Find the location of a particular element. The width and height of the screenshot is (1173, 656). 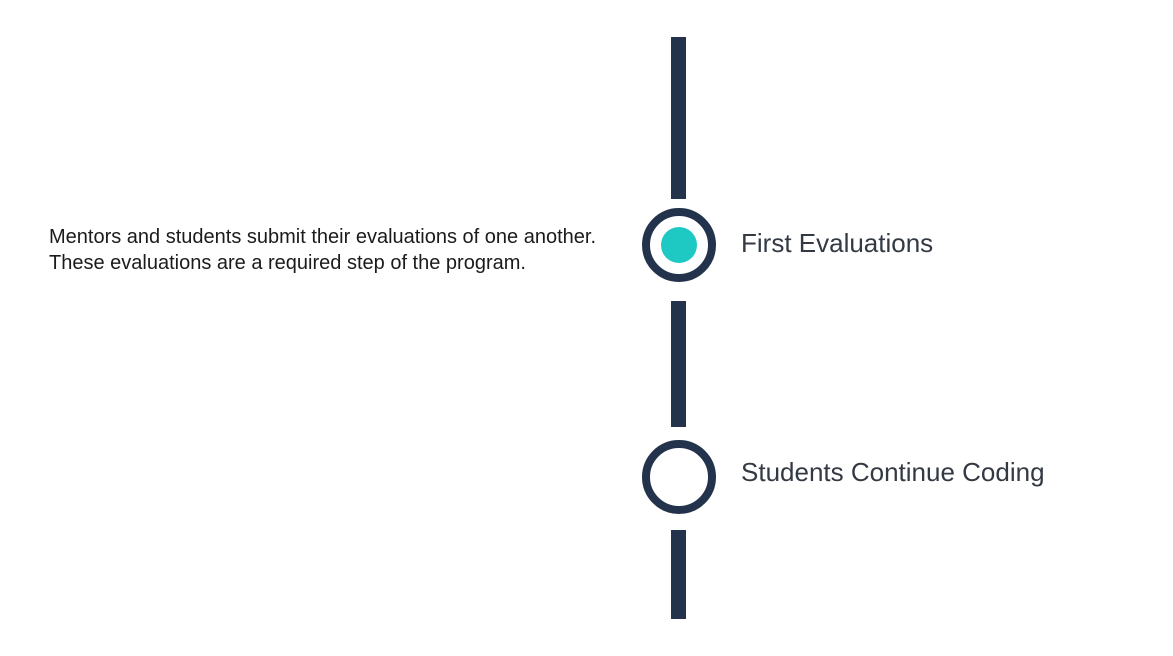

timeline-node-upcoming is located at coordinates (679, 477).